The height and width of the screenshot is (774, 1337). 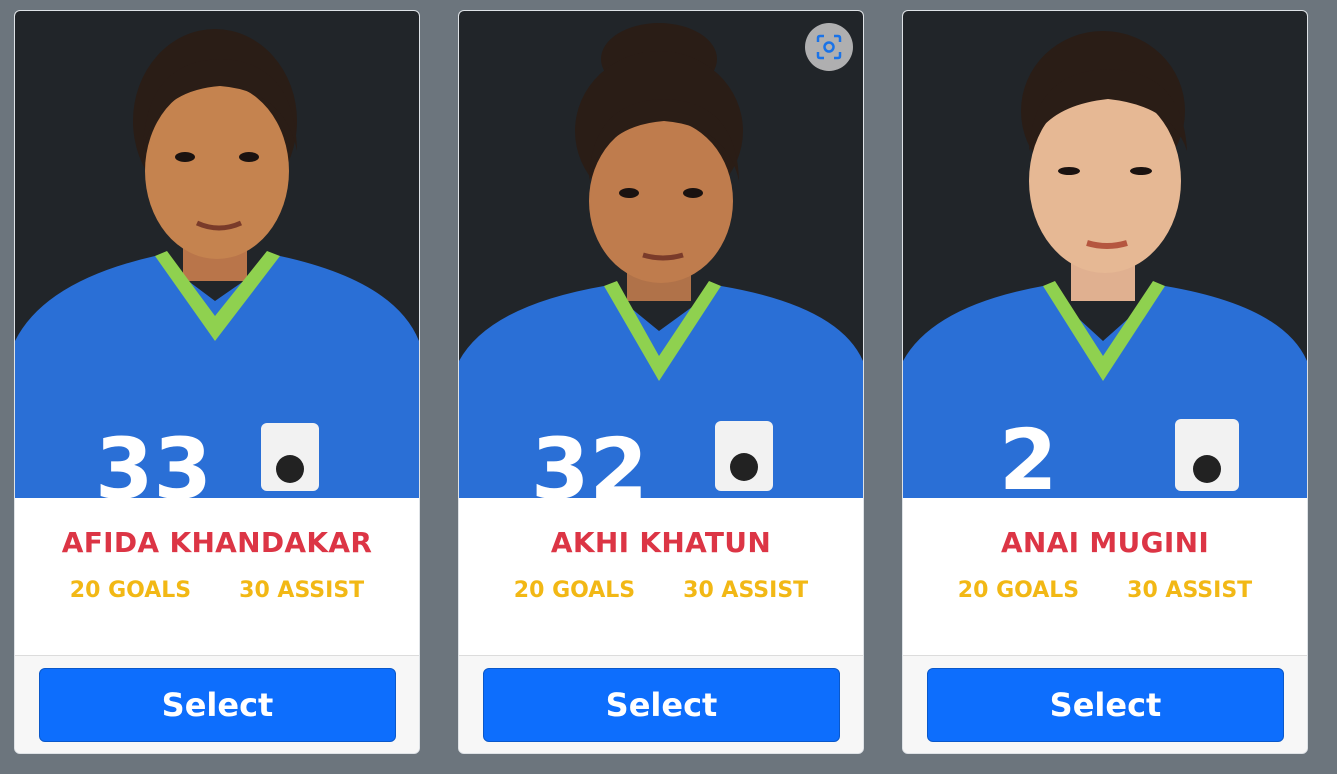 I want to click on lens-icon, so click(x=829, y=47).